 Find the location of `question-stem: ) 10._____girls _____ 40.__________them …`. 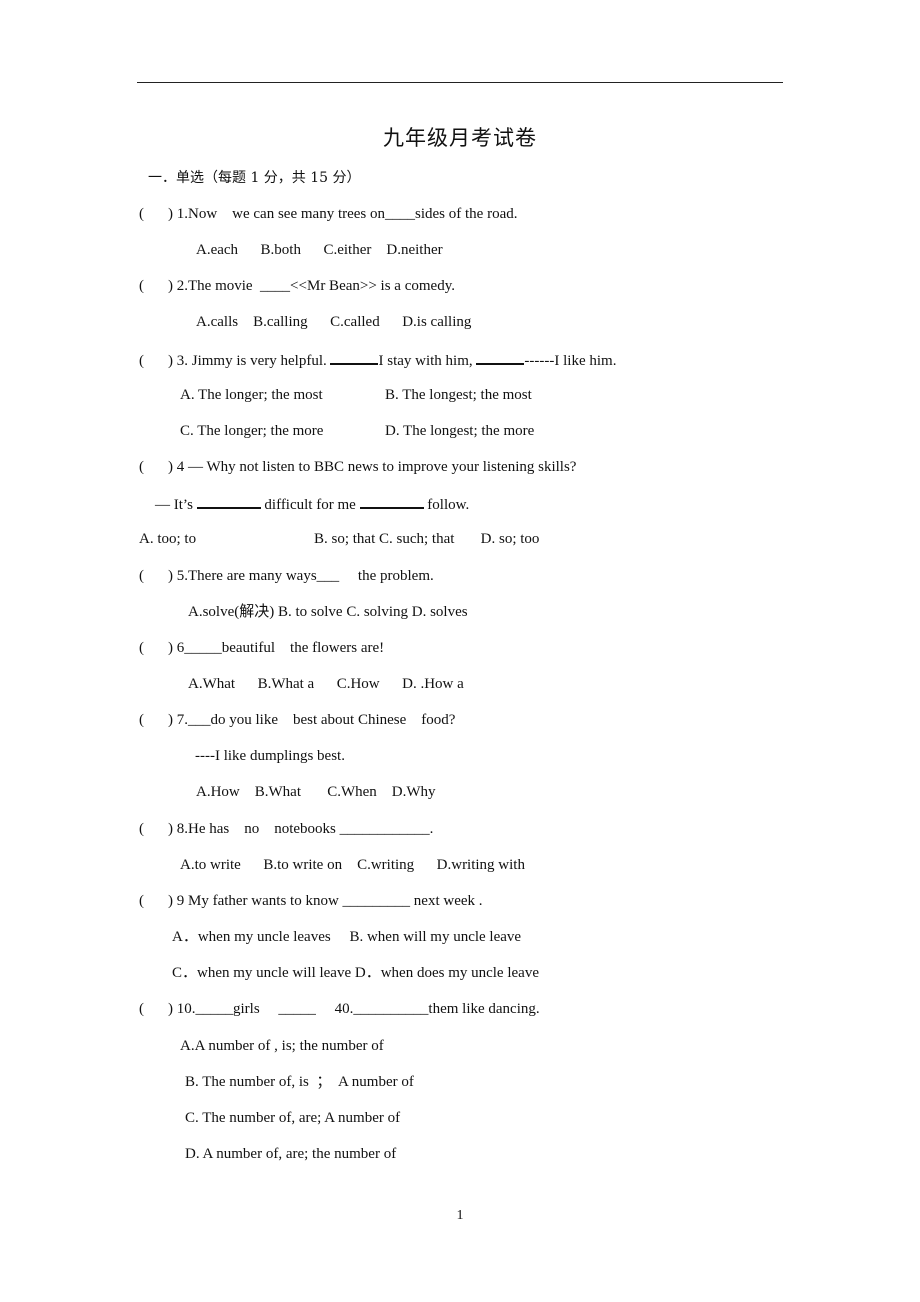

question-stem: ) 10._____girls _____ 40.__________them … is located at coordinates (354, 1009).